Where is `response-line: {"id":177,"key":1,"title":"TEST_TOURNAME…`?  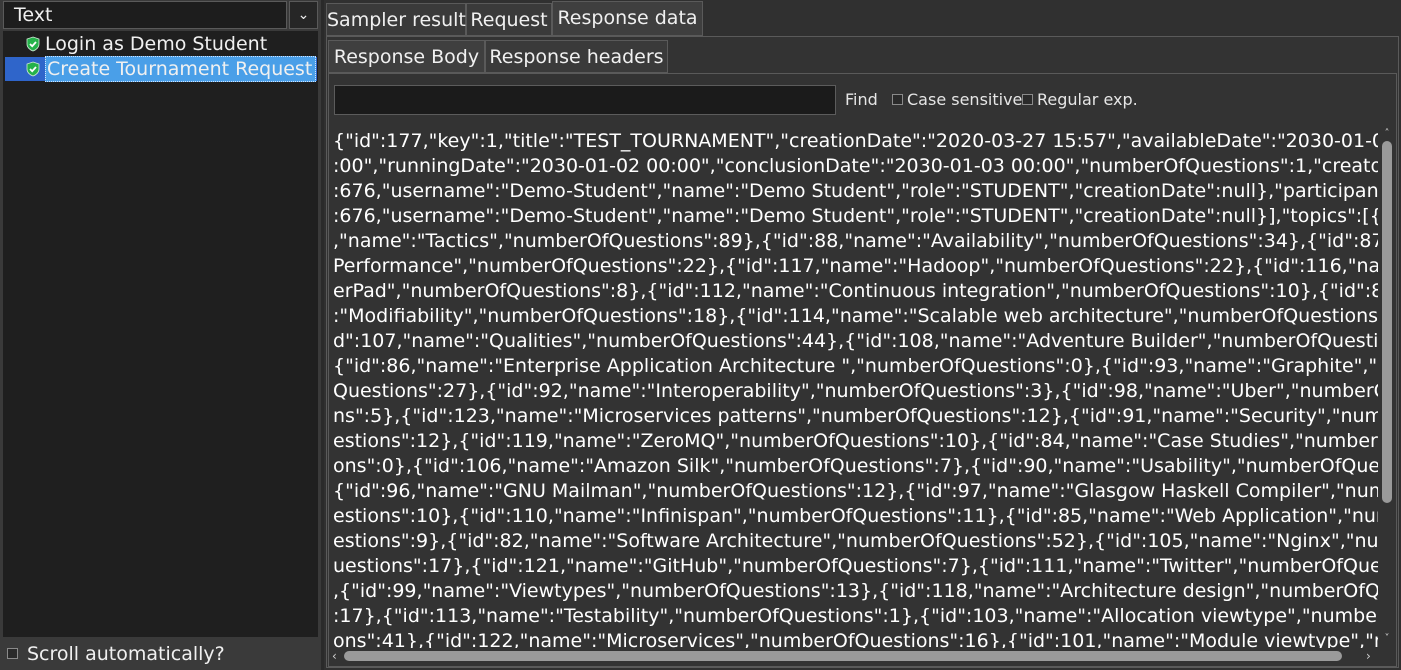
response-line: {"id":177,"key":1,"title":"TEST_TOURNAME… is located at coordinates (855, 141).